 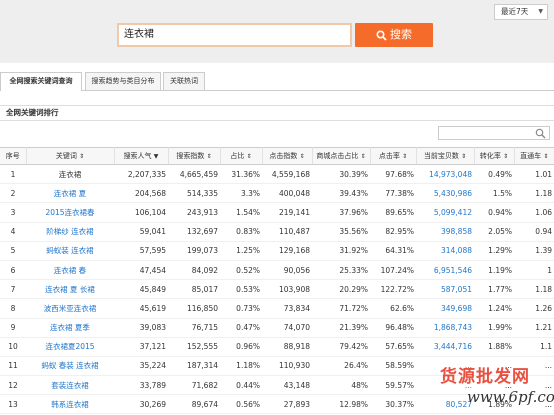 What do you see at coordinates (70, 212) in the screenshot?
I see `cell-keyword: 2015连衣裙春` at bounding box center [70, 212].